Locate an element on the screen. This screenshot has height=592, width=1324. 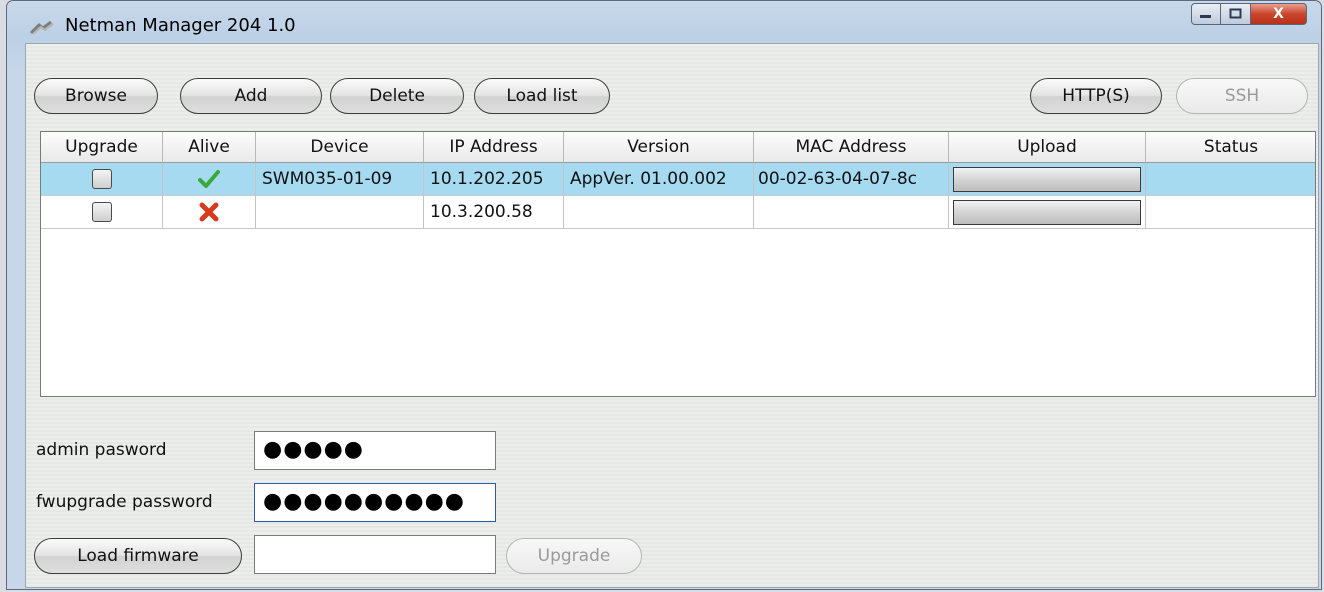
load-list-button: Load list is located at coordinates (542, 96).